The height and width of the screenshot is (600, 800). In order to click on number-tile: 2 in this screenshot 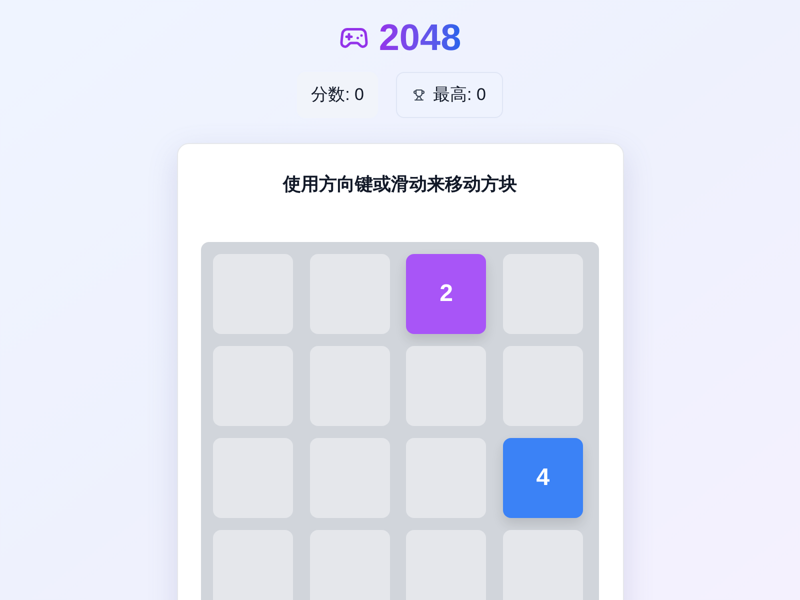, I will do `click(446, 294)`.